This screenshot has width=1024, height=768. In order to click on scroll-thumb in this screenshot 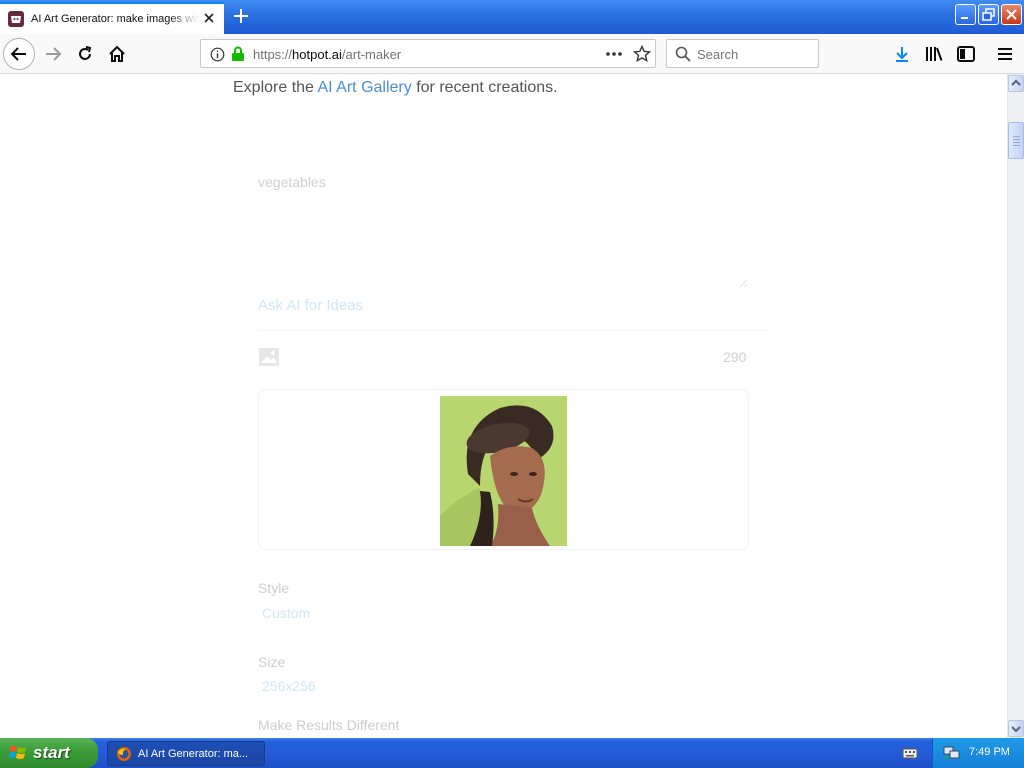, I will do `click(1016, 140)`.